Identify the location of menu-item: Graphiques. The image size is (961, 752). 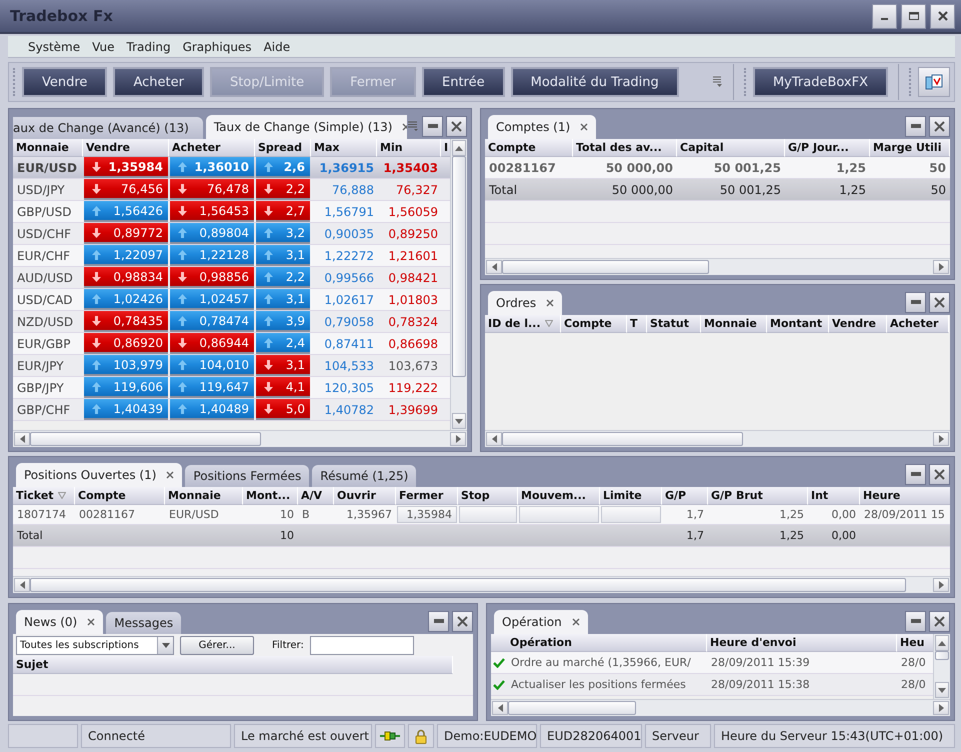
(217, 47).